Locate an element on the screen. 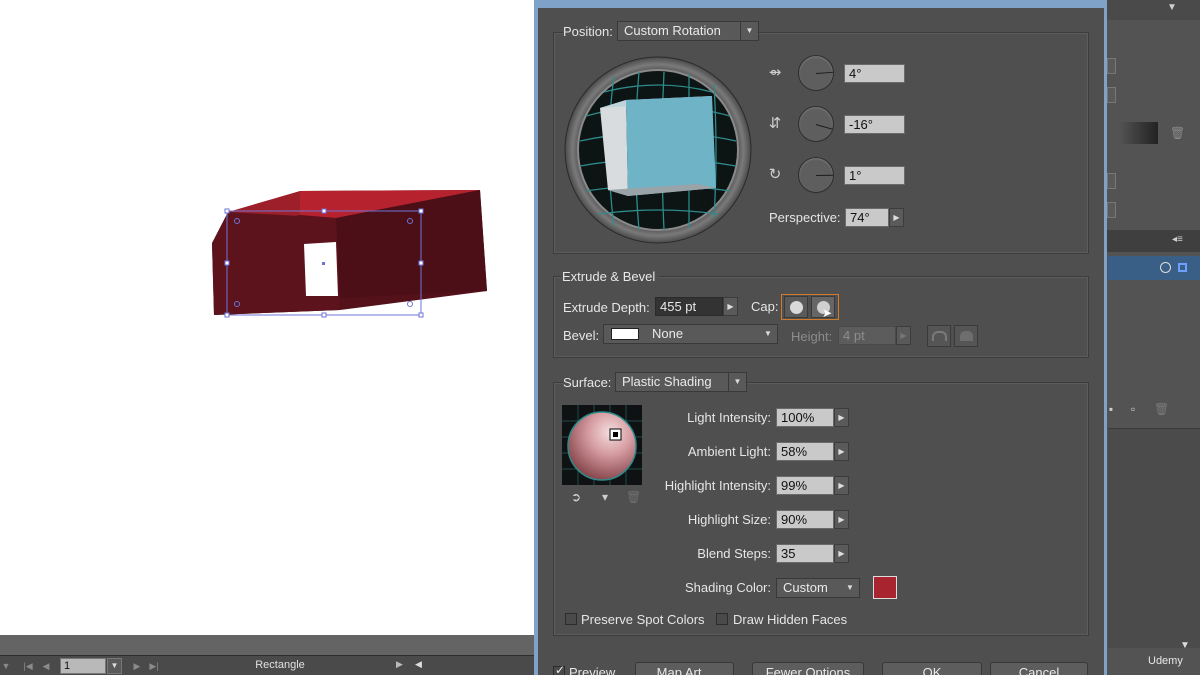 The image size is (1200, 675). height-slider-toggle: ▶ is located at coordinates (903, 335).